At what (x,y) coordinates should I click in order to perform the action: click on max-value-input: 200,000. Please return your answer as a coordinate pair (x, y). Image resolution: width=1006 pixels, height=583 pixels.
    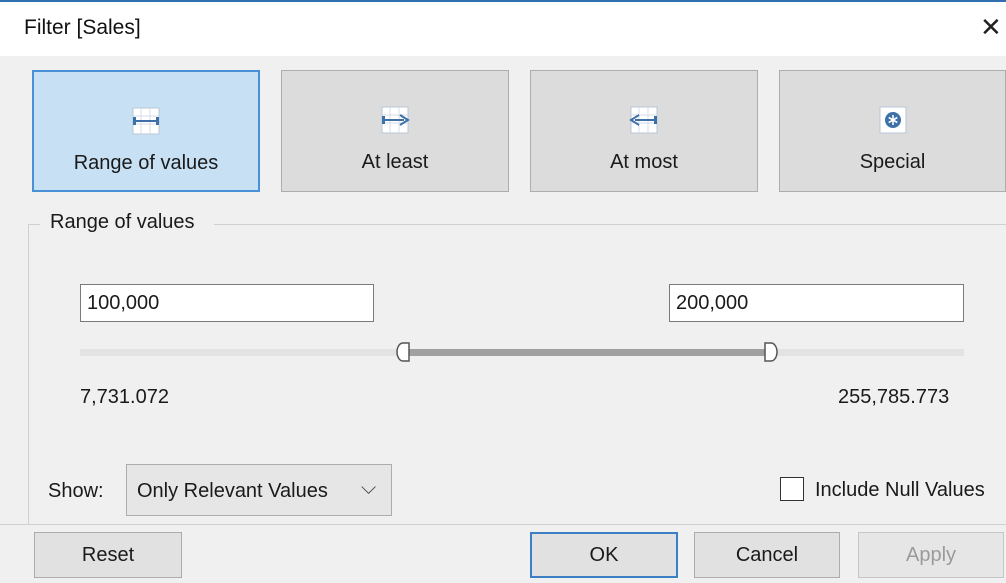
    Looking at the image, I should click on (816, 303).